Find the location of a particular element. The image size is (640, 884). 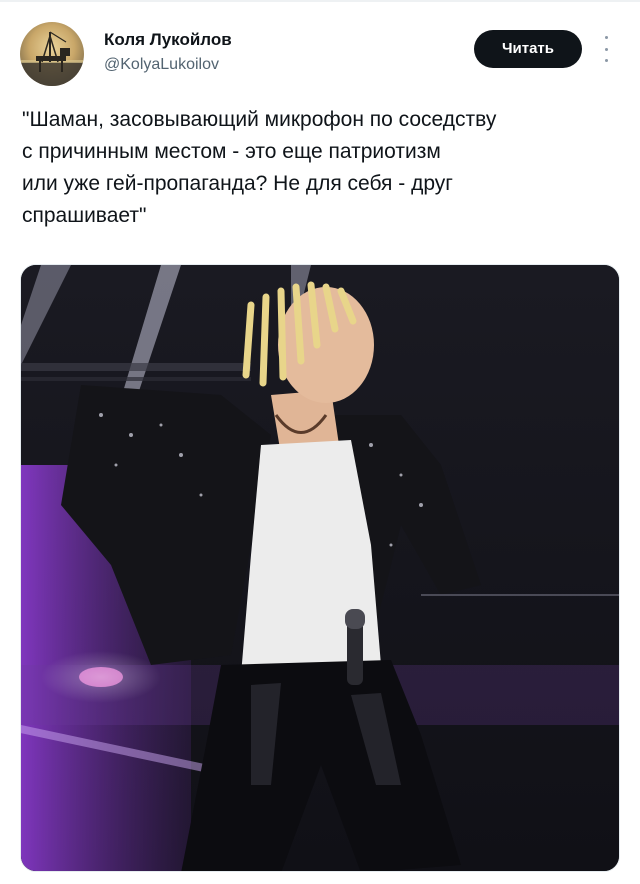

display-name: Коля Лукойлов is located at coordinates (168, 40).